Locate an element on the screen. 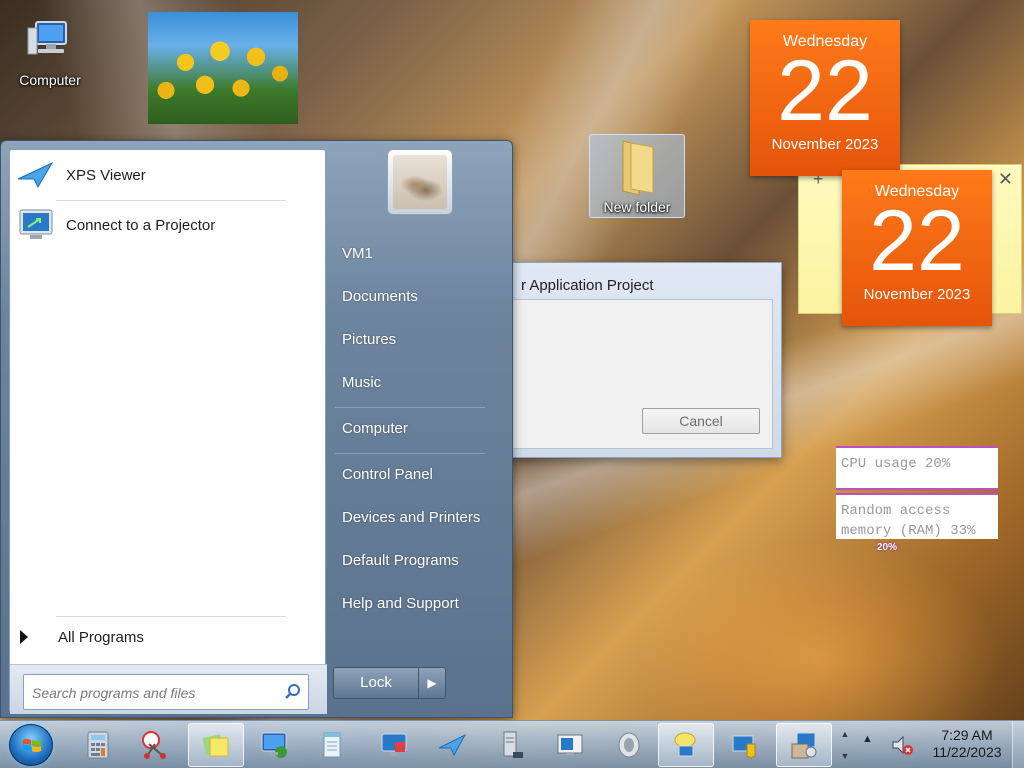  sticky-notes-icon is located at coordinates (215, 745).